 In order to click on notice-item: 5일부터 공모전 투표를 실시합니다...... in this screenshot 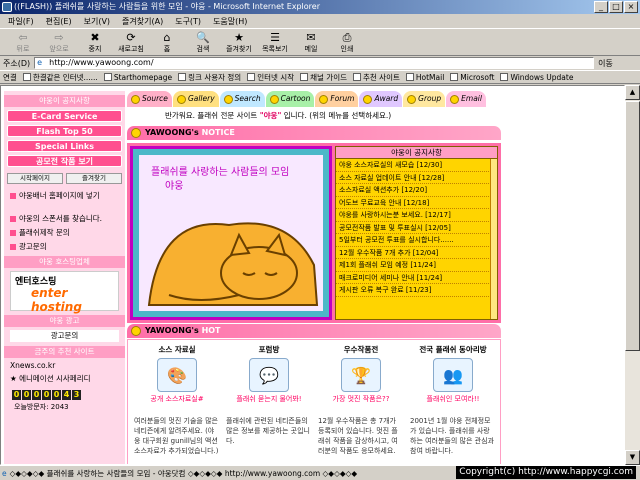, I will do `click(416, 240)`.